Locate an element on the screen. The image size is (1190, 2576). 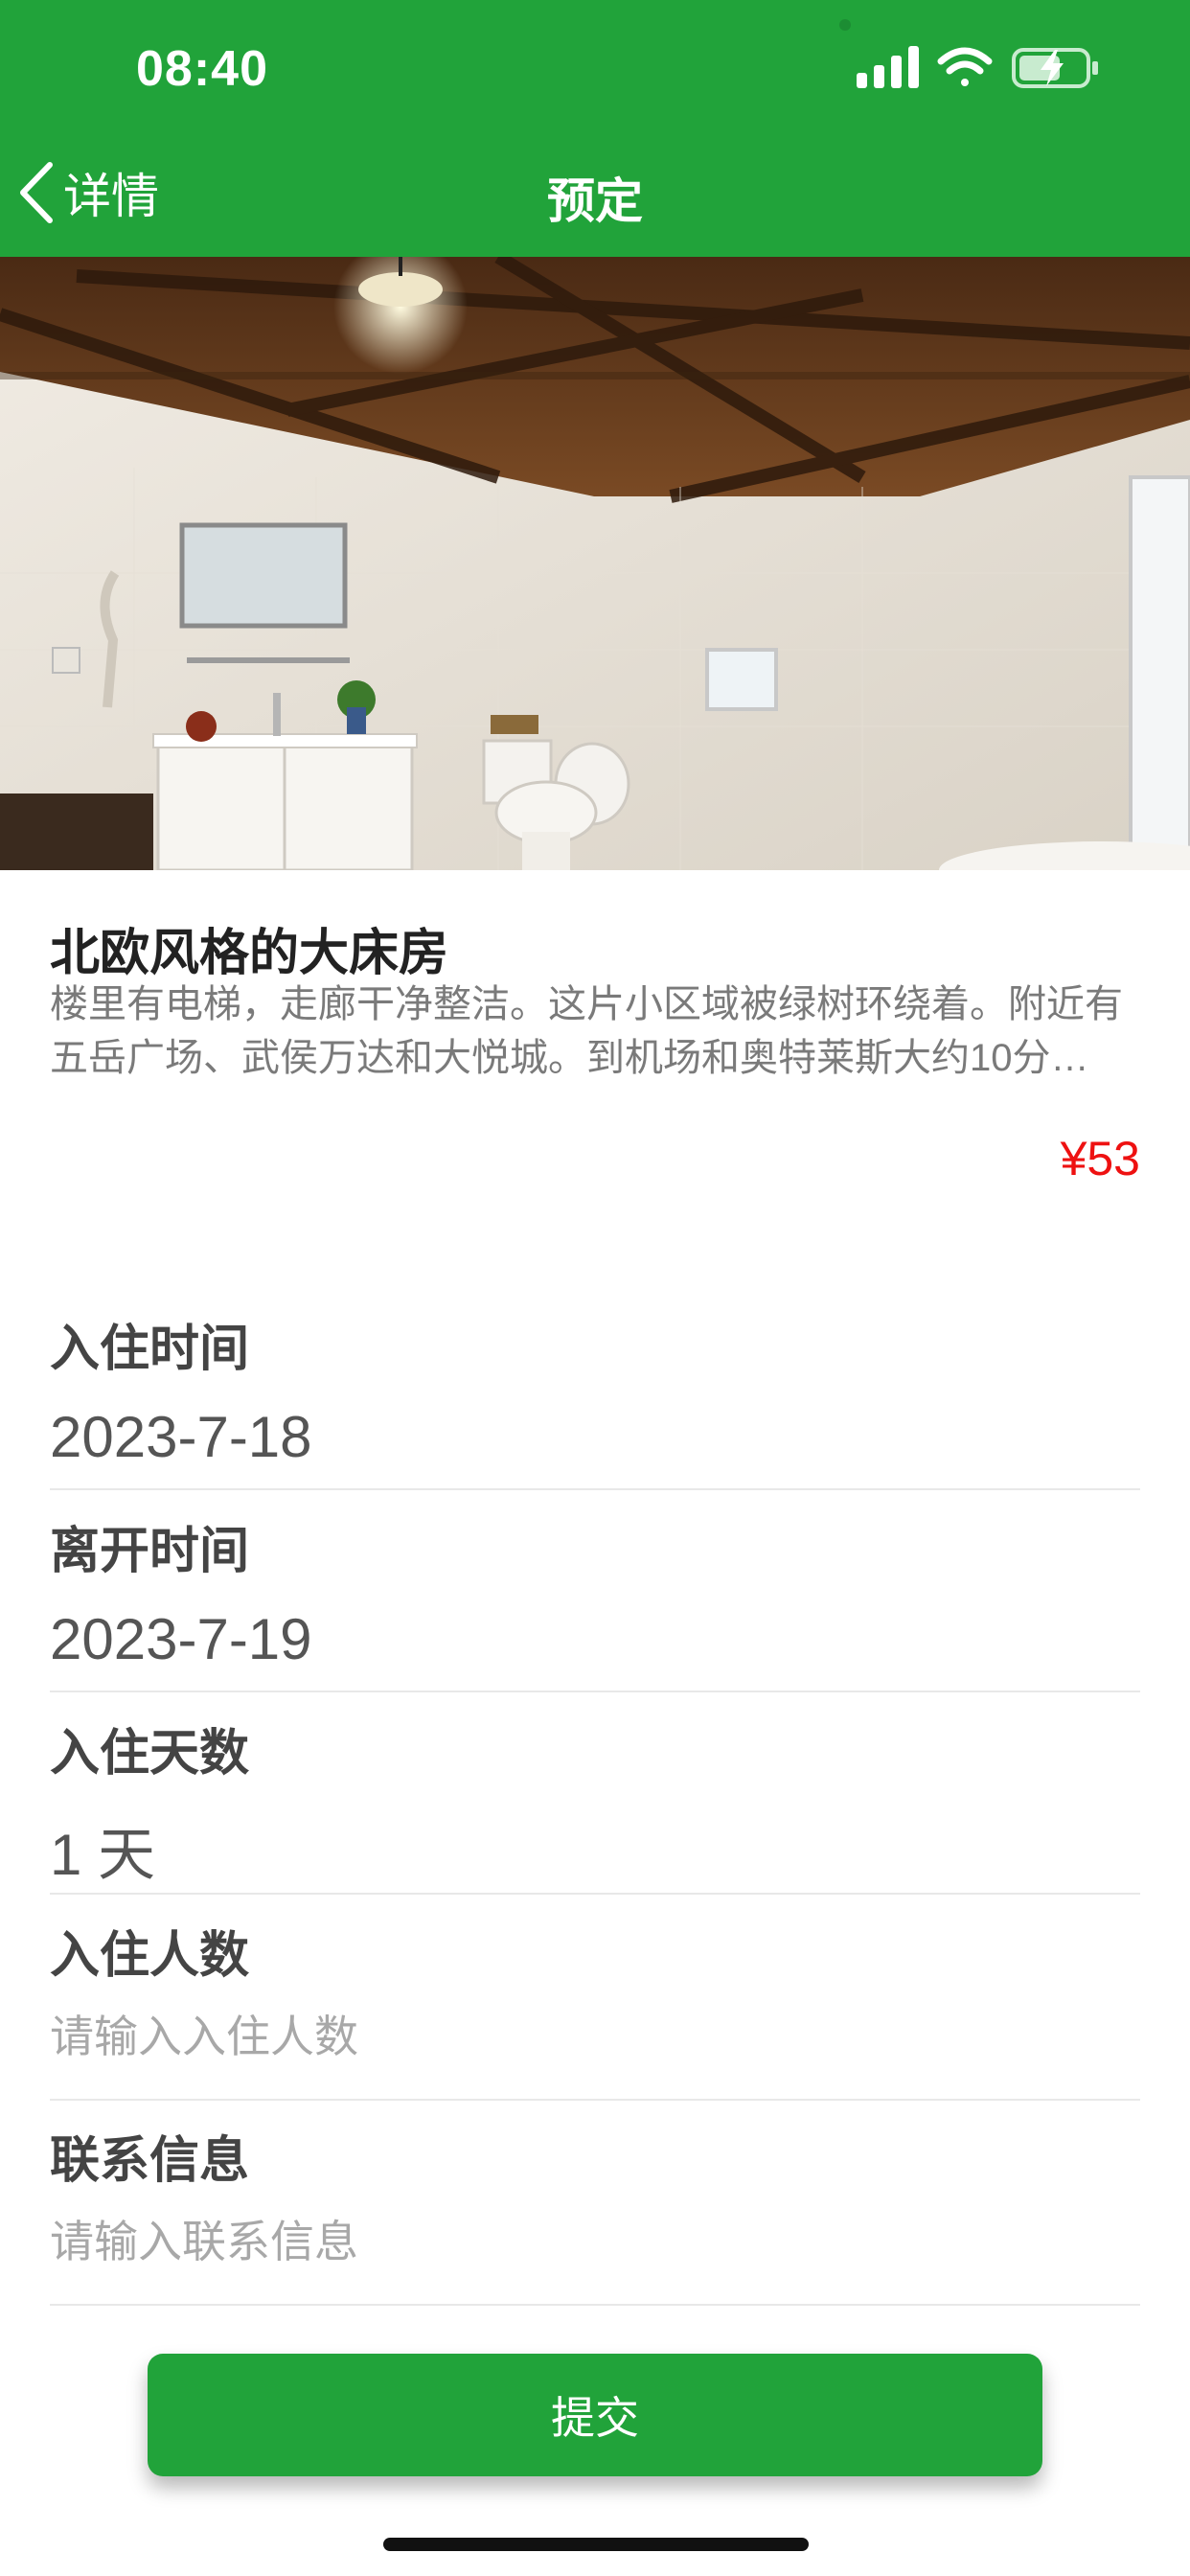
battery-icon is located at coordinates (1055, 68).